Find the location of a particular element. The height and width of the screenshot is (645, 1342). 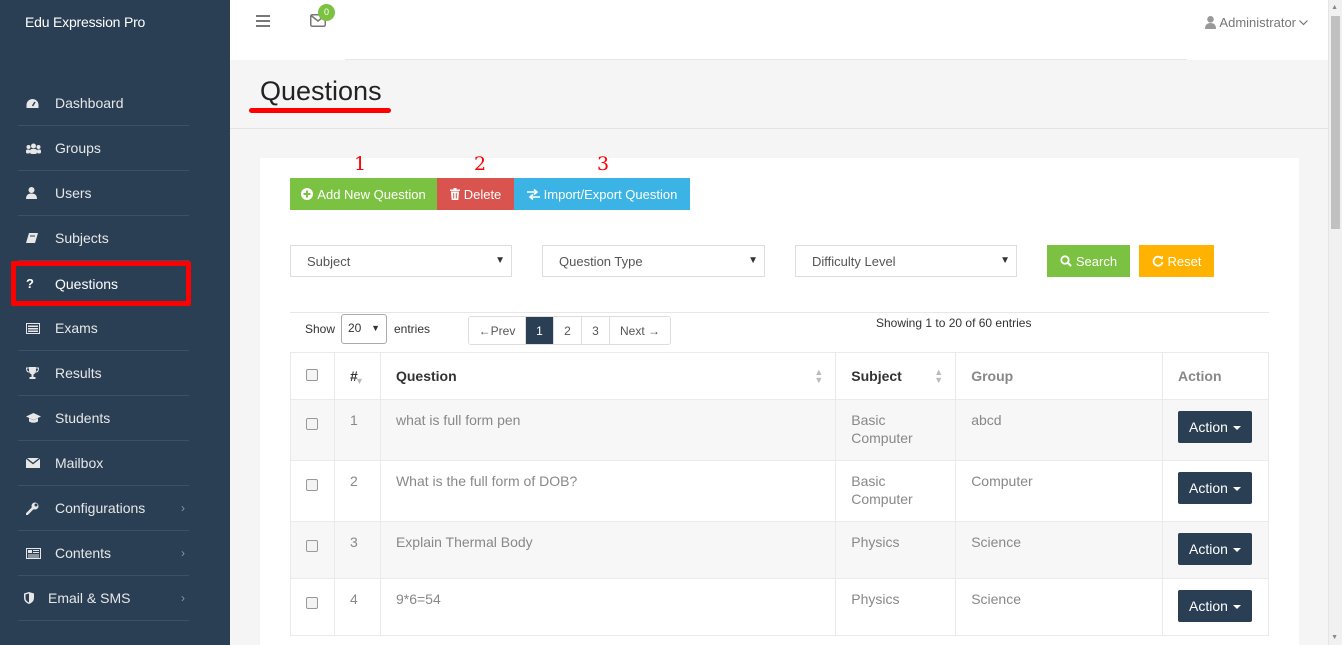

graduation-cap-icon is located at coordinates (36, 418).